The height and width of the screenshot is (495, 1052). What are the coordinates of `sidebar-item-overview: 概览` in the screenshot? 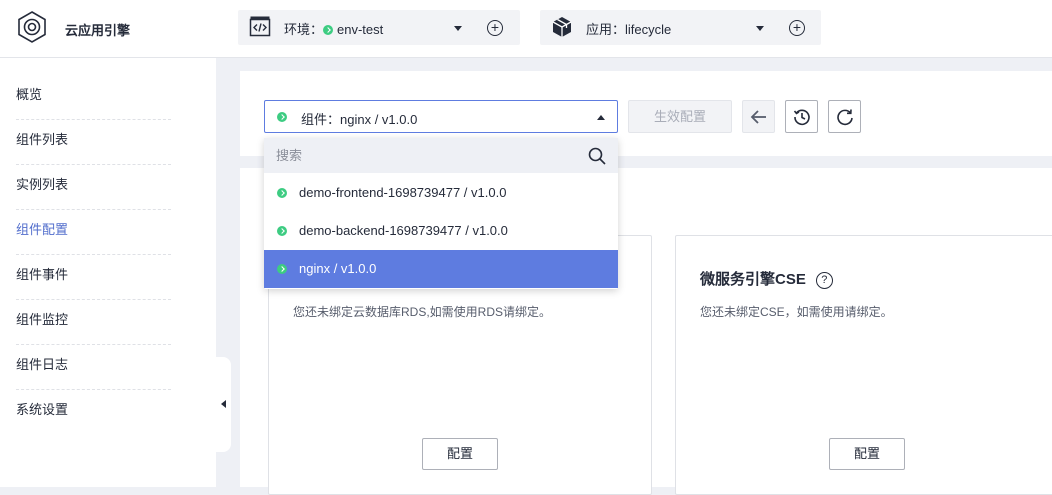 It's located at (93, 97).